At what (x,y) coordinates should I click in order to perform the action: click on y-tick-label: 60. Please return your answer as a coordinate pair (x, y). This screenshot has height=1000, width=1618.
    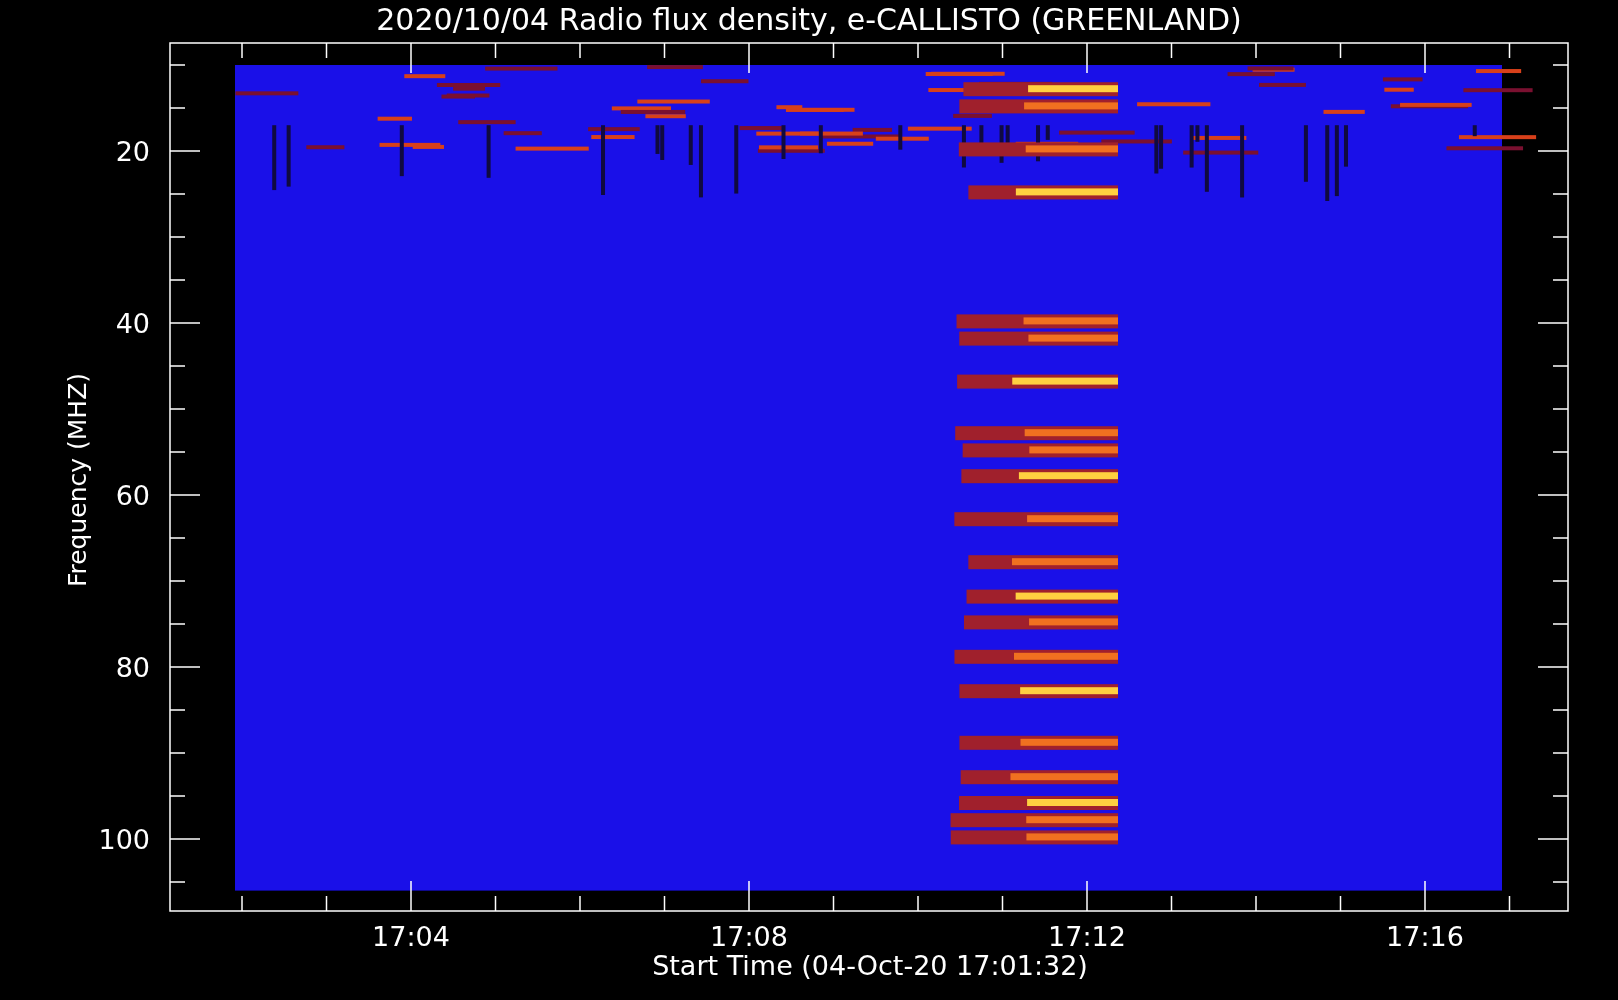
    Looking at the image, I should click on (132, 495).